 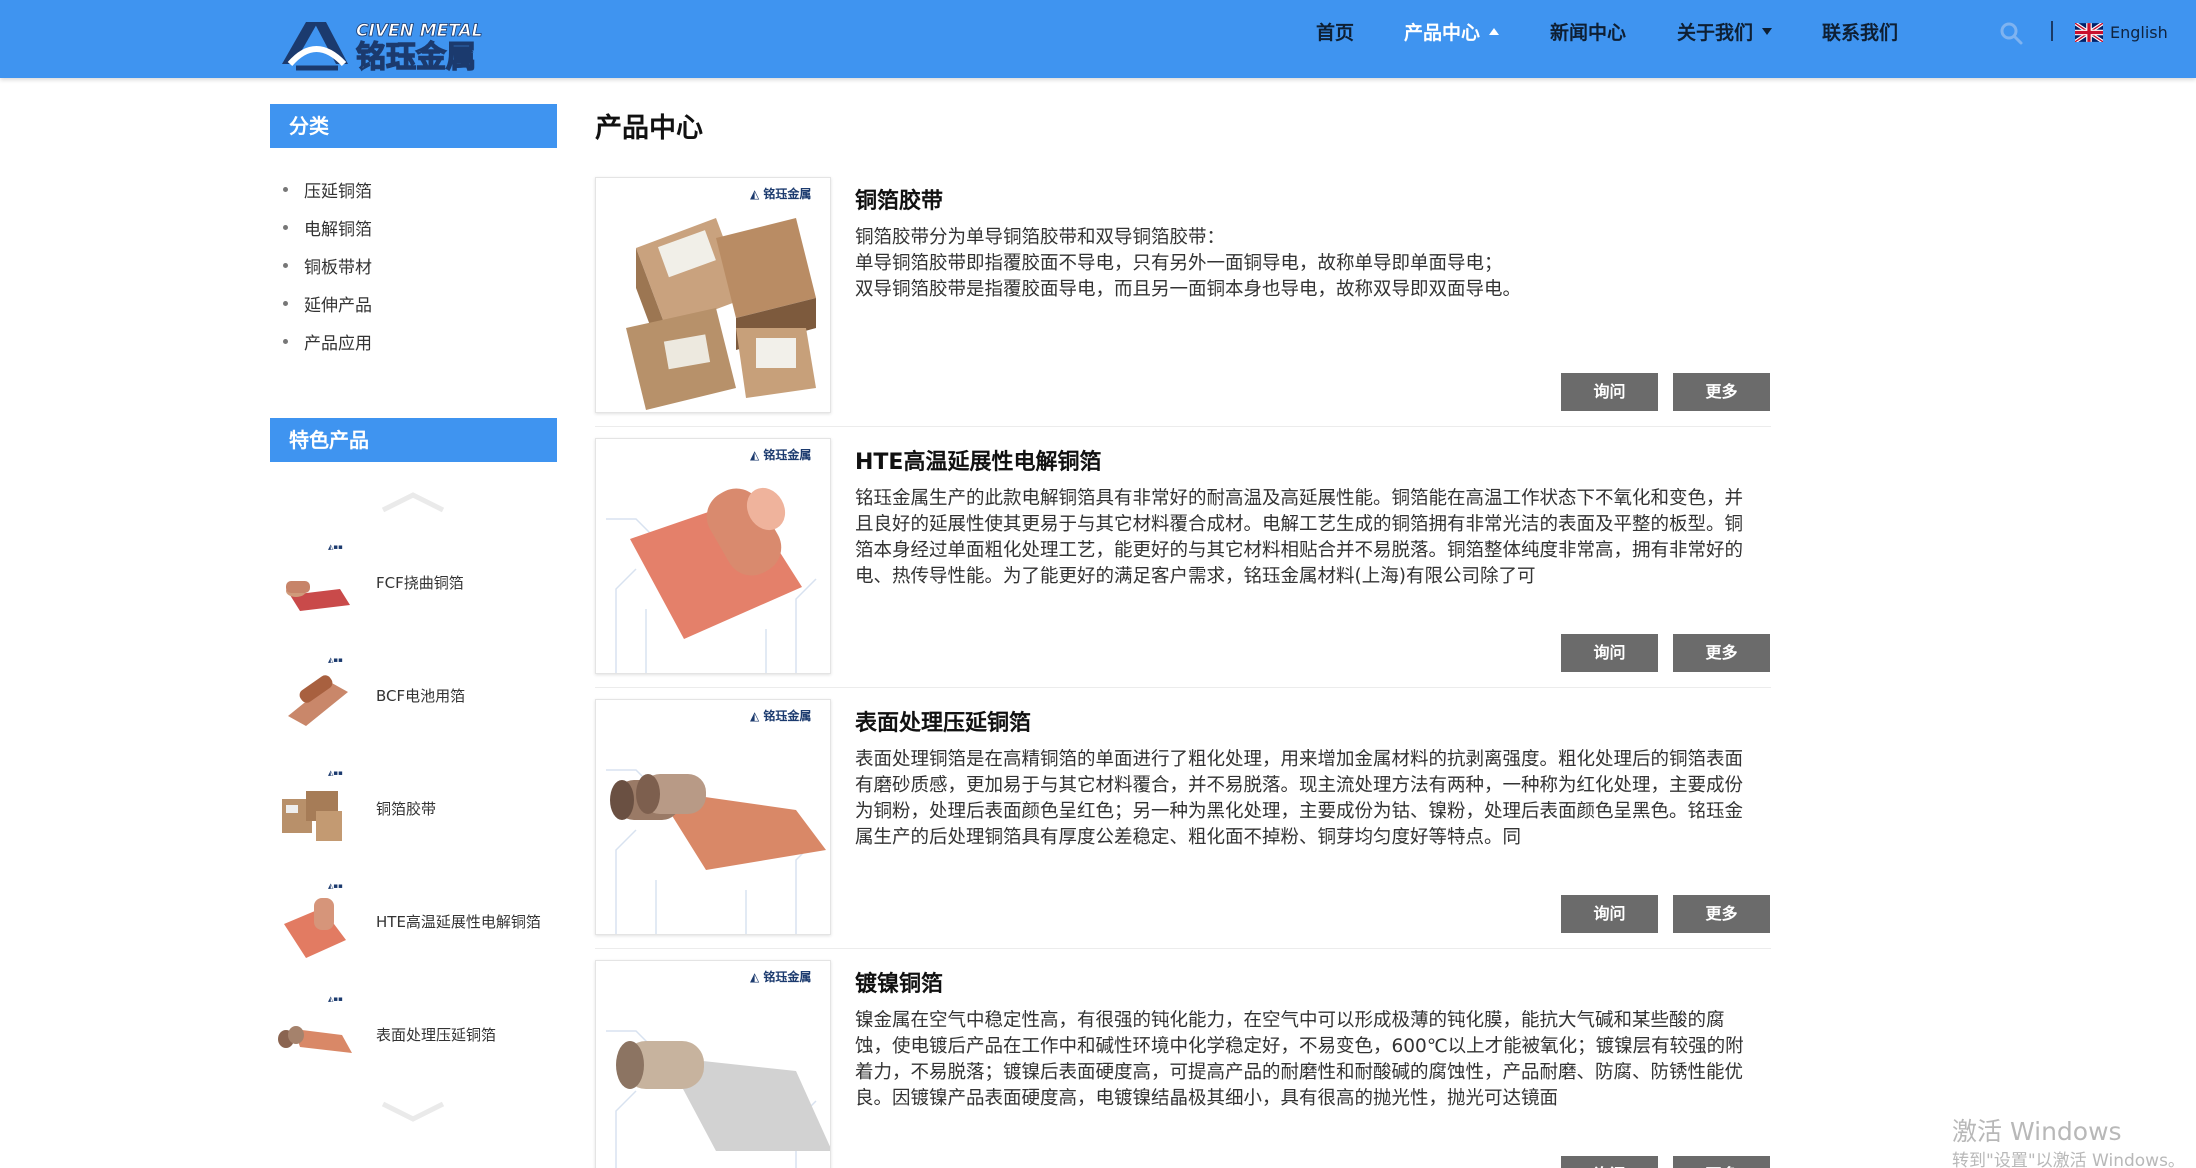 I want to click on chevron-up-icon, so click(x=413, y=502).